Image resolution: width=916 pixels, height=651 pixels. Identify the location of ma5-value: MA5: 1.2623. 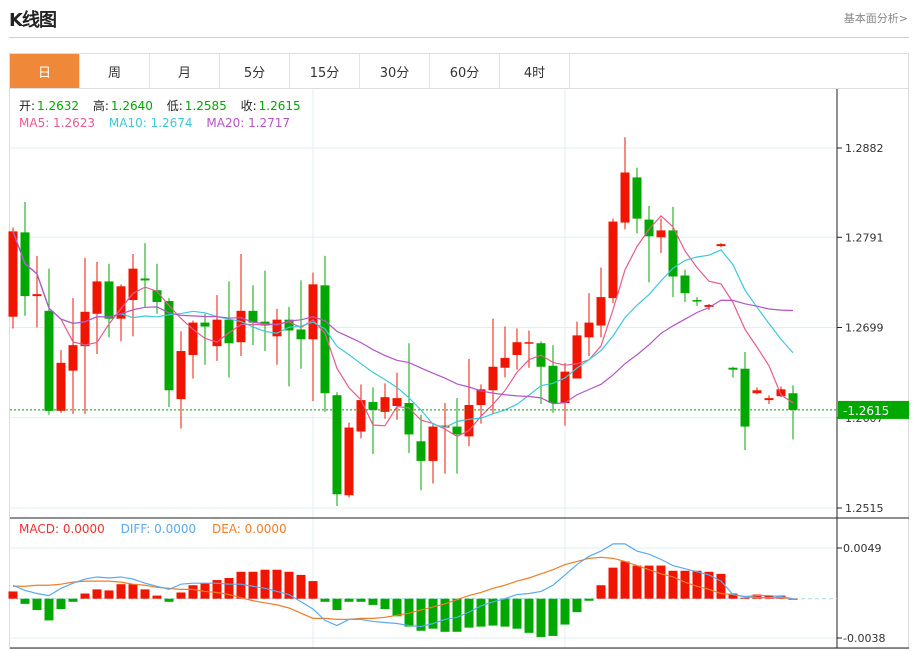
(57, 123).